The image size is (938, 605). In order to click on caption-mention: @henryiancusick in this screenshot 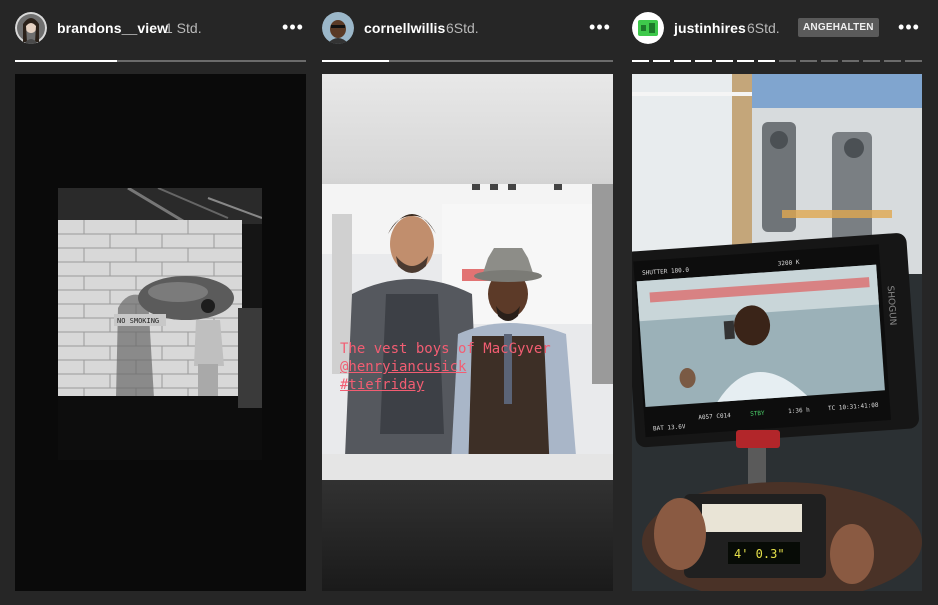, I will do `click(445, 367)`.